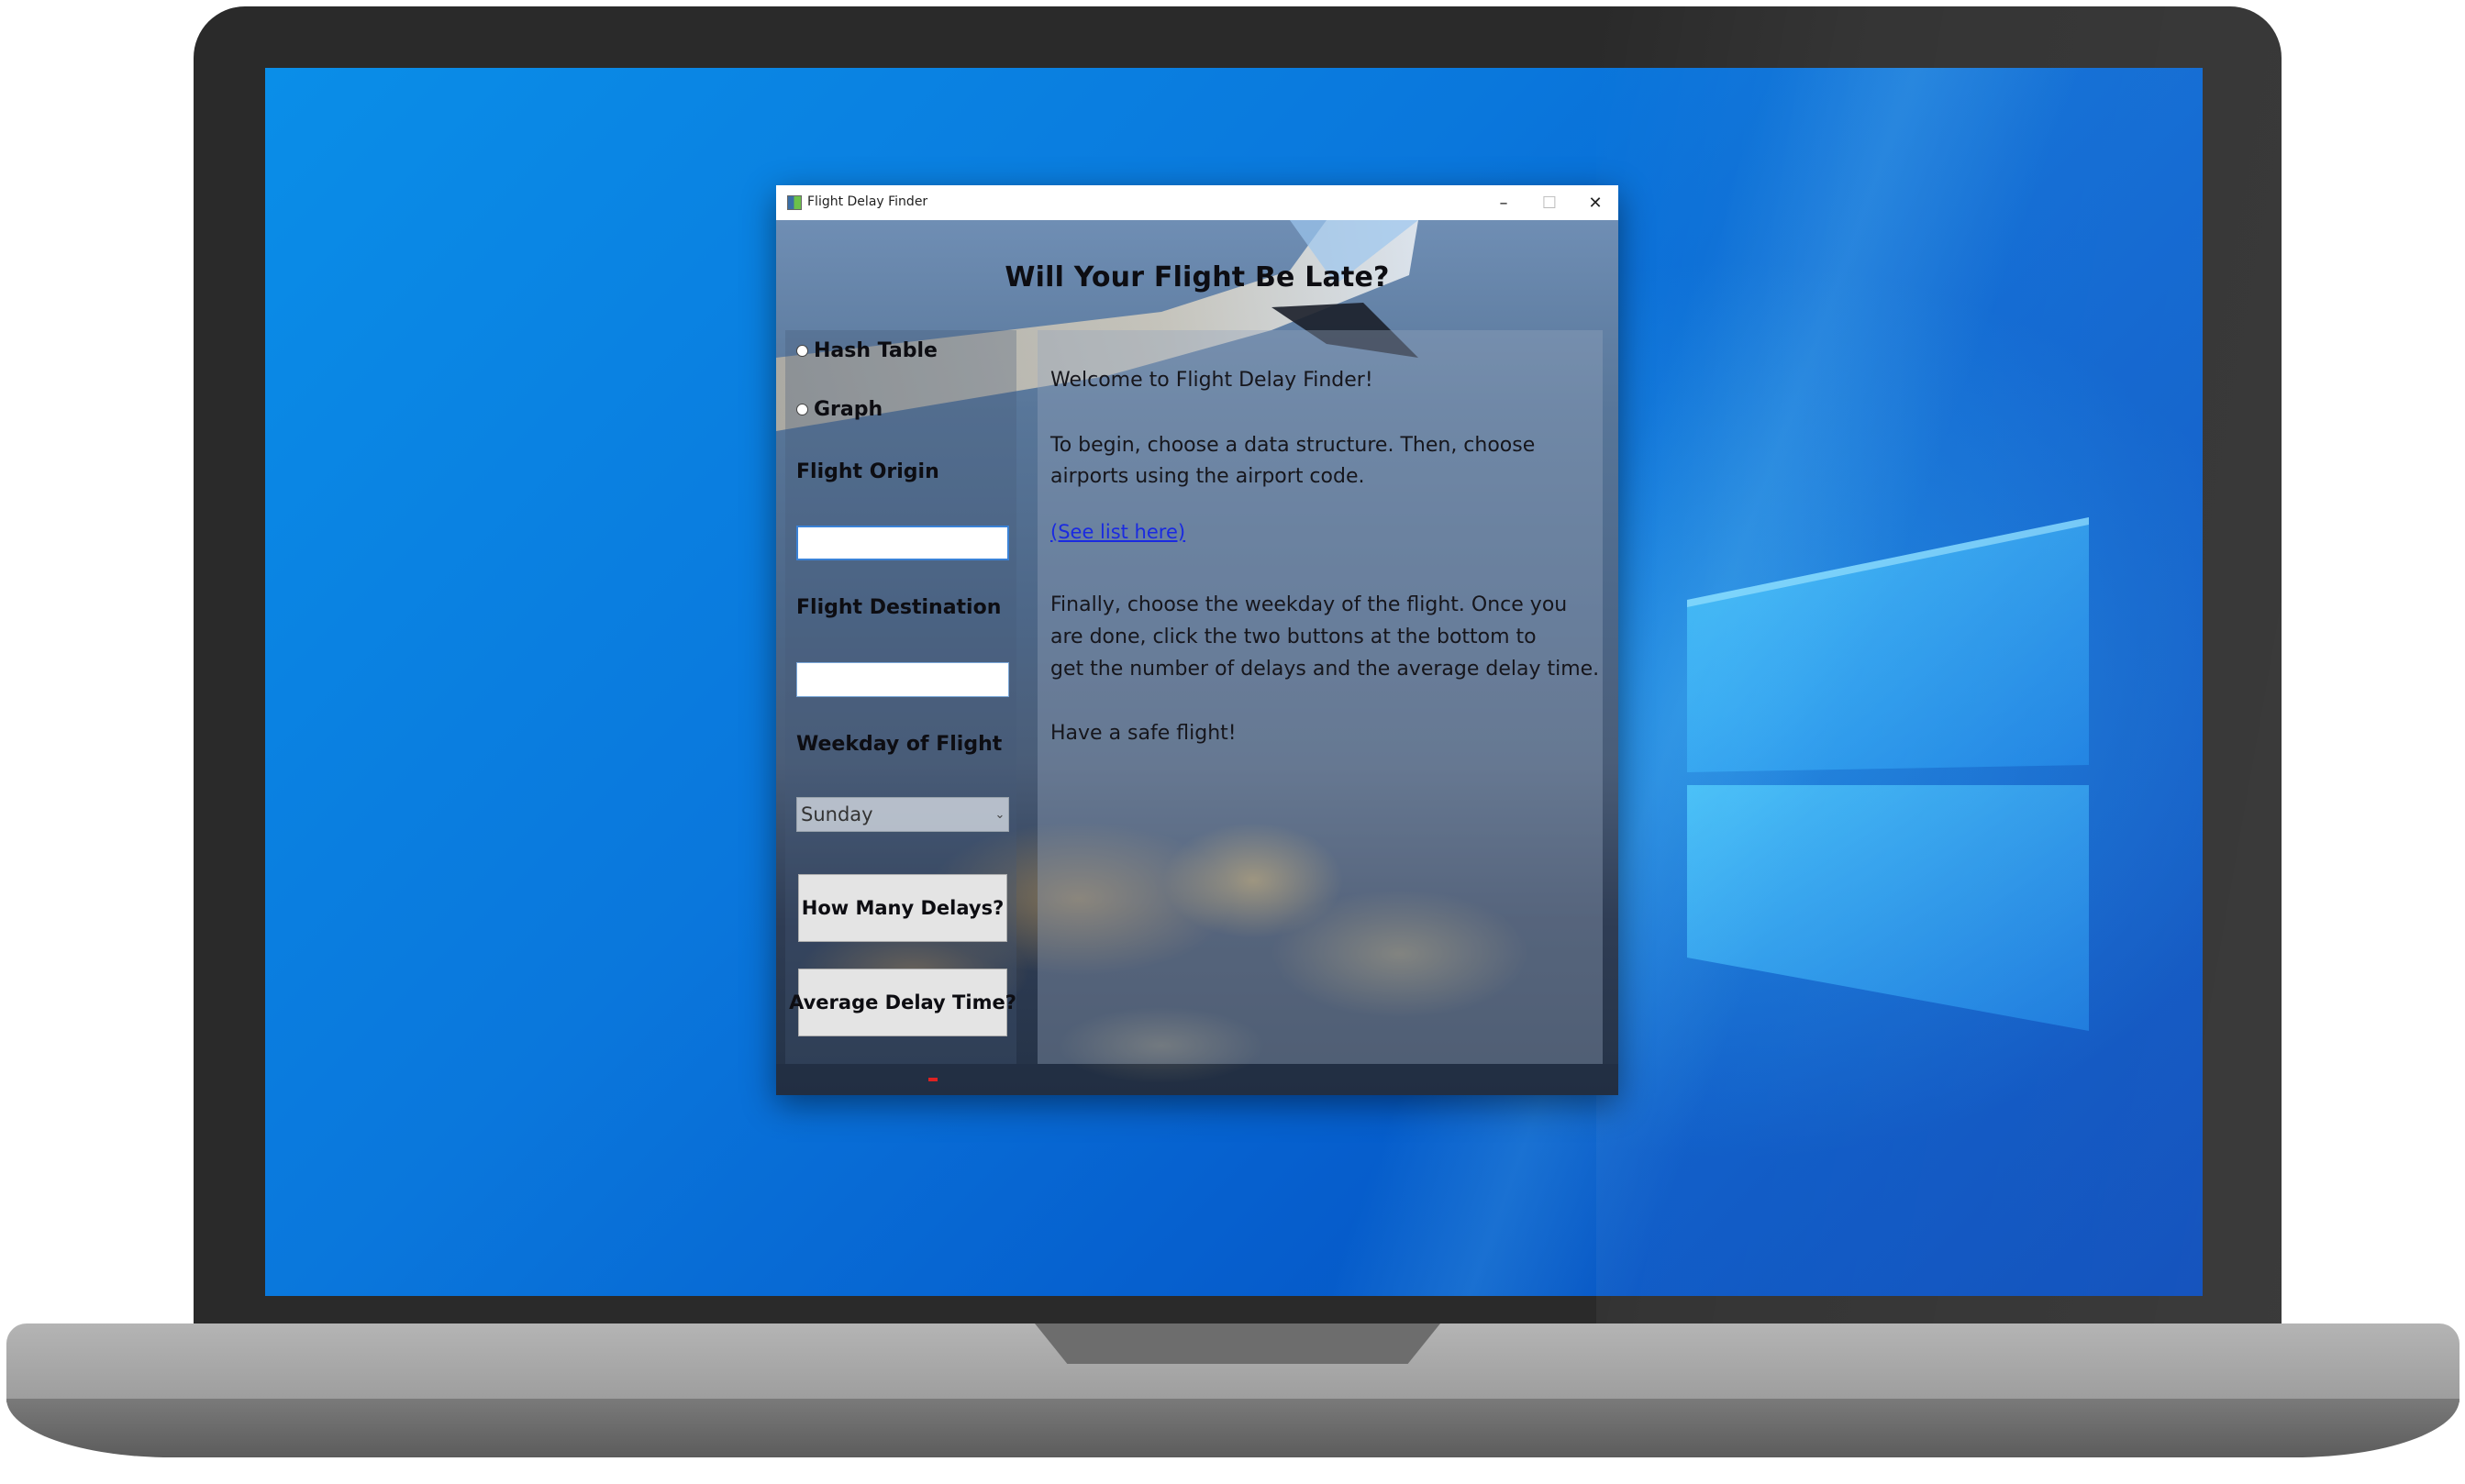  I want to click on weekday-select: Sunday ⌄, so click(902, 814).